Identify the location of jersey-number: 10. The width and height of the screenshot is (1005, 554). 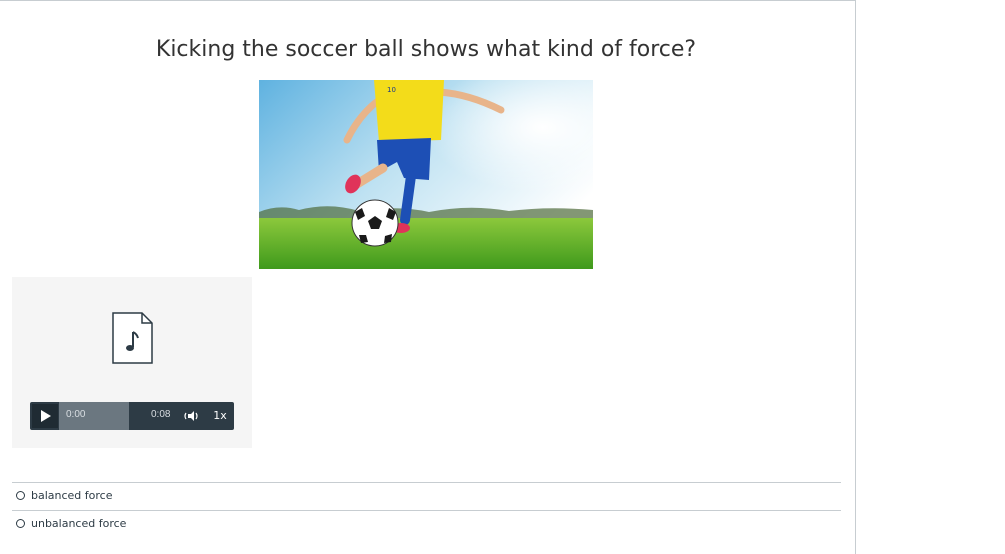
(391, 90).